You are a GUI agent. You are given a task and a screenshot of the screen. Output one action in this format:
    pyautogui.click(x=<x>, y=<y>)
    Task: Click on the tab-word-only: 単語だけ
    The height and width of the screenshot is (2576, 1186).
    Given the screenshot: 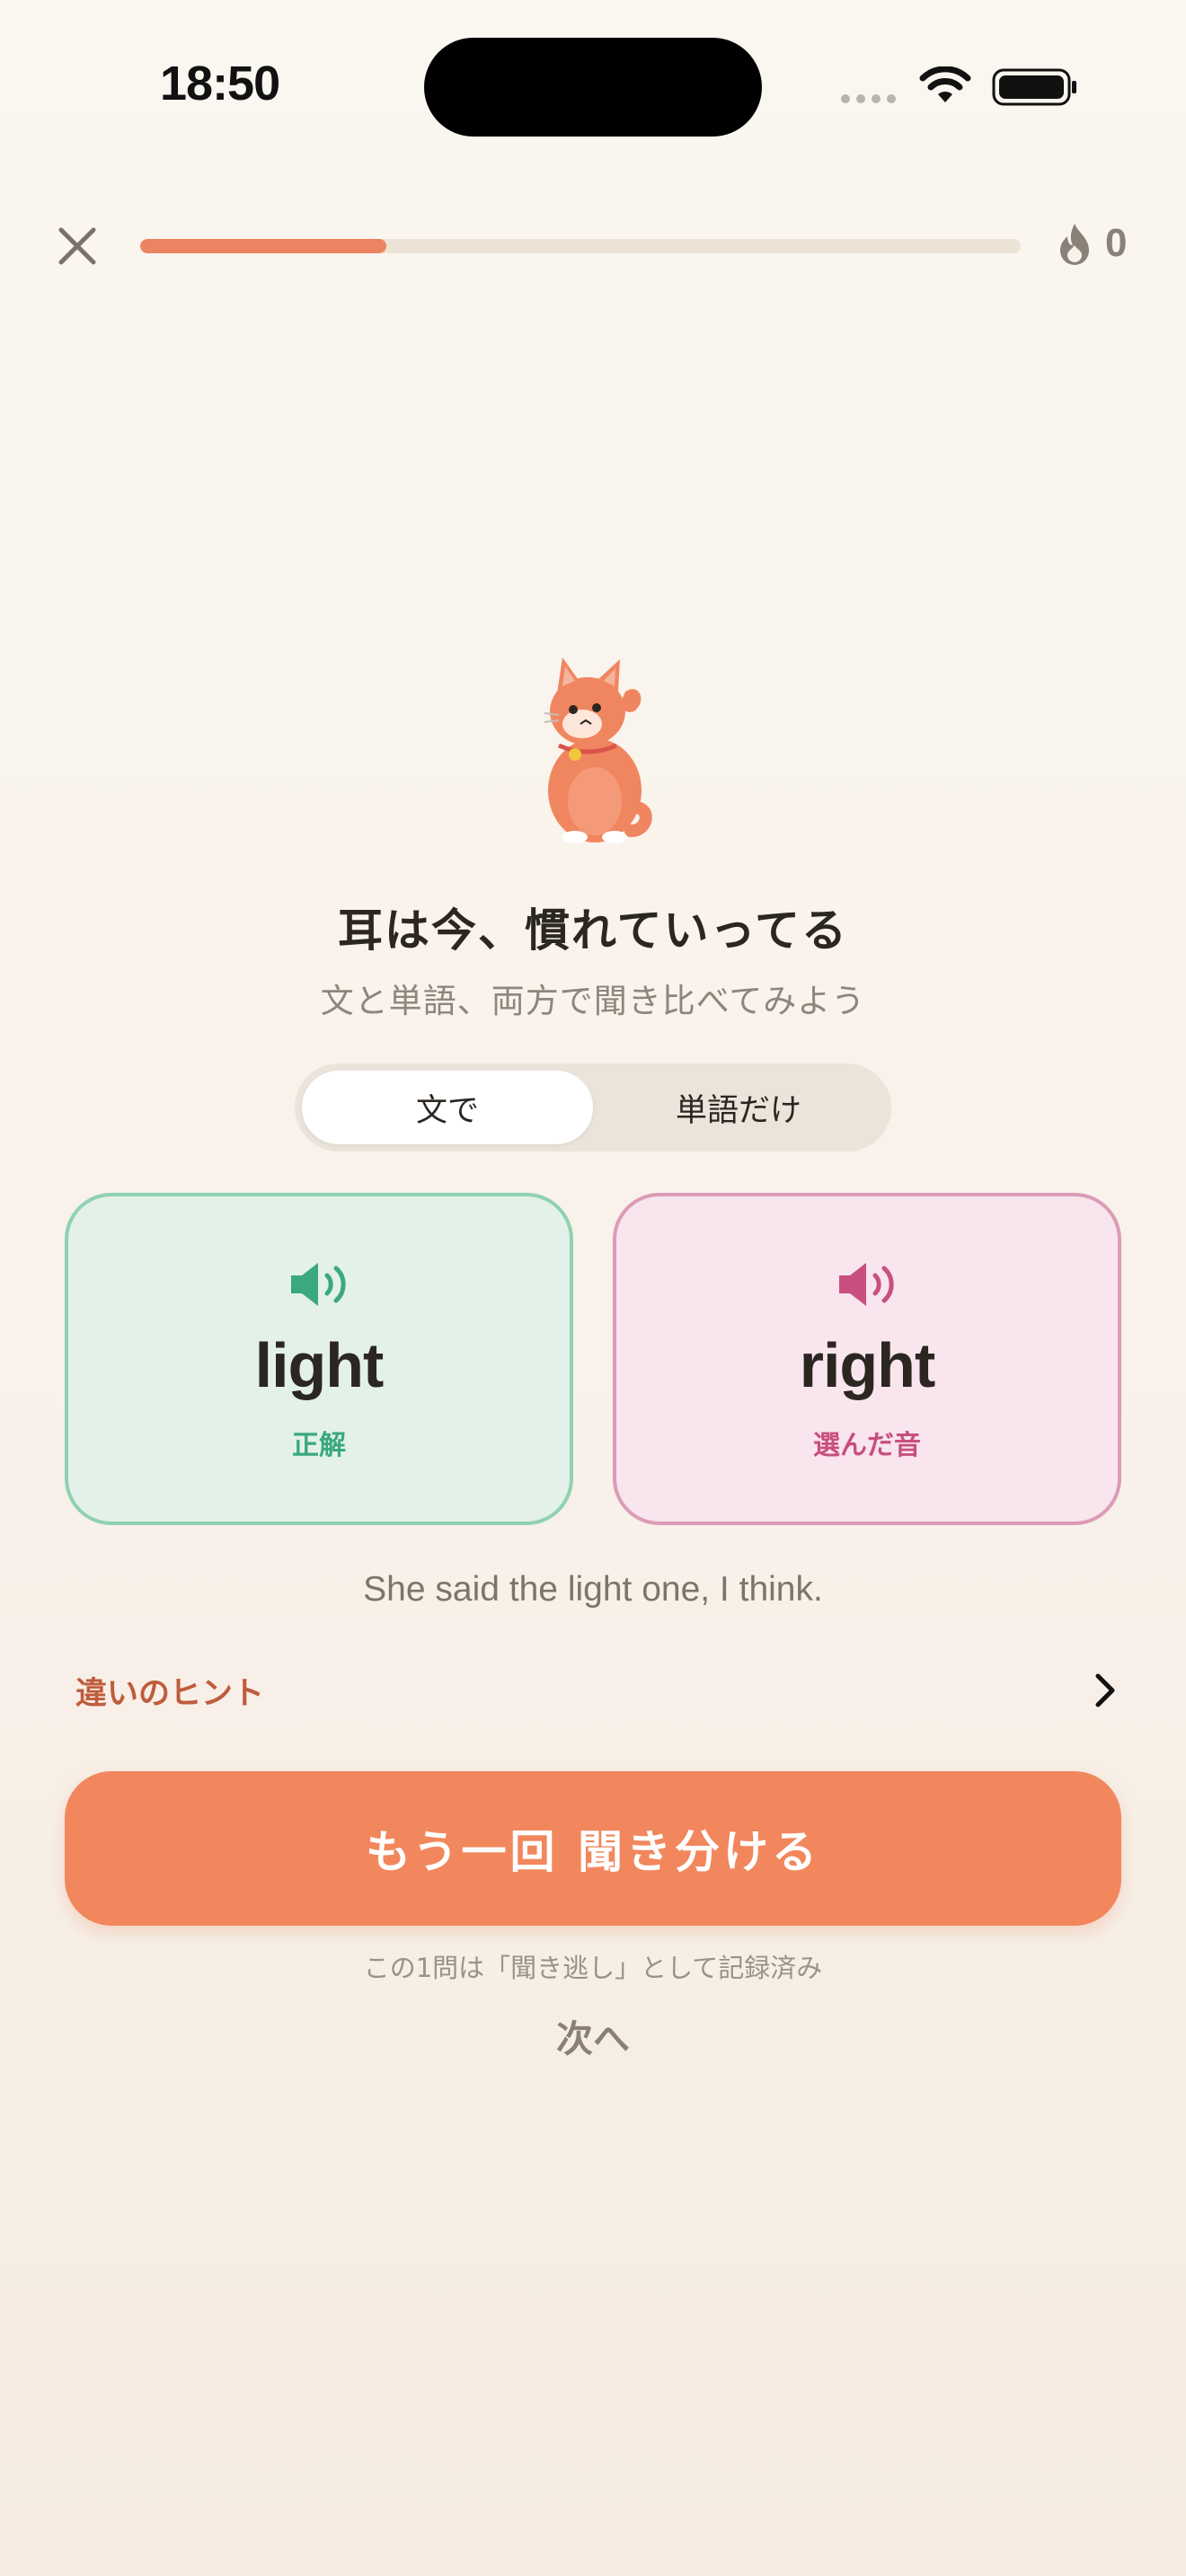 What is the action you would take?
    pyautogui.click(x=738, y=1107)
    